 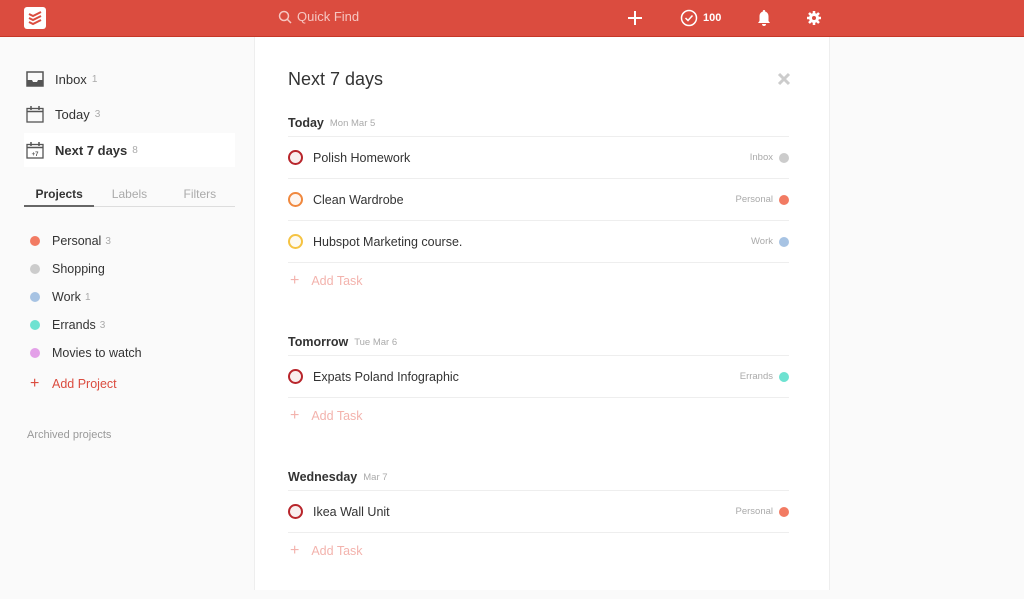 I want to click on karma-count: 100, so click(x=712, y=18).